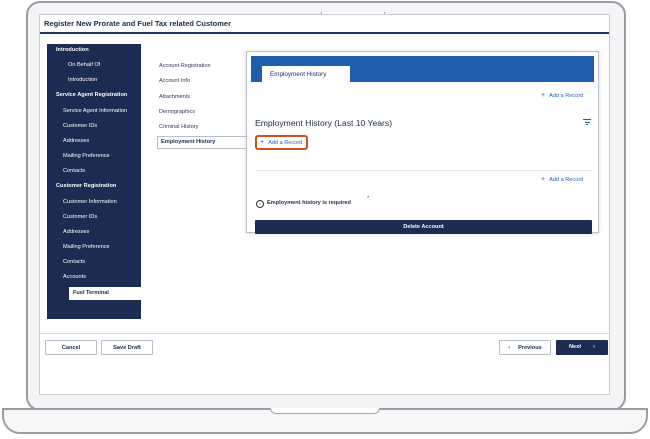 This screenshot has width=650, height=439. Describe the element at coordinates (80, 126) in the screenshot. I see `sidebar-item-customer-ids: Customer IDs` at that location.